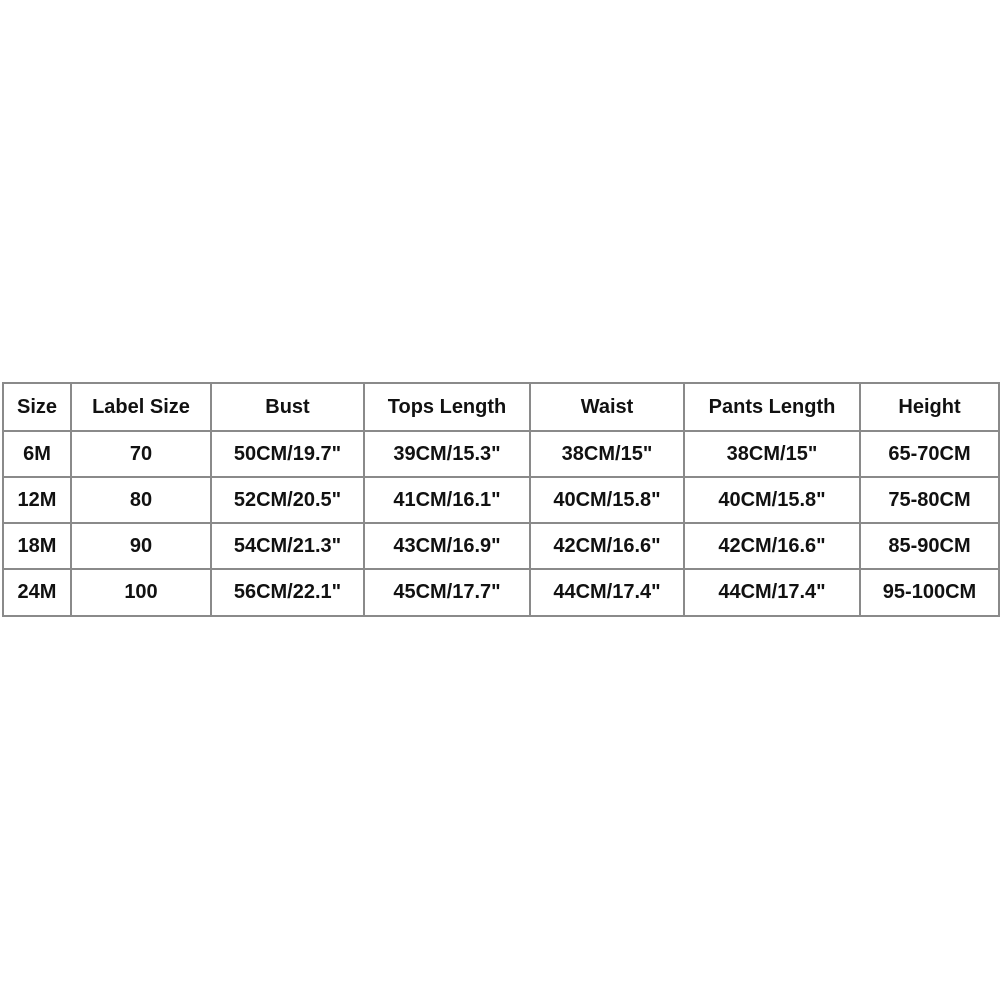  I want to click on cell-size: 18M, so click(37, 546).